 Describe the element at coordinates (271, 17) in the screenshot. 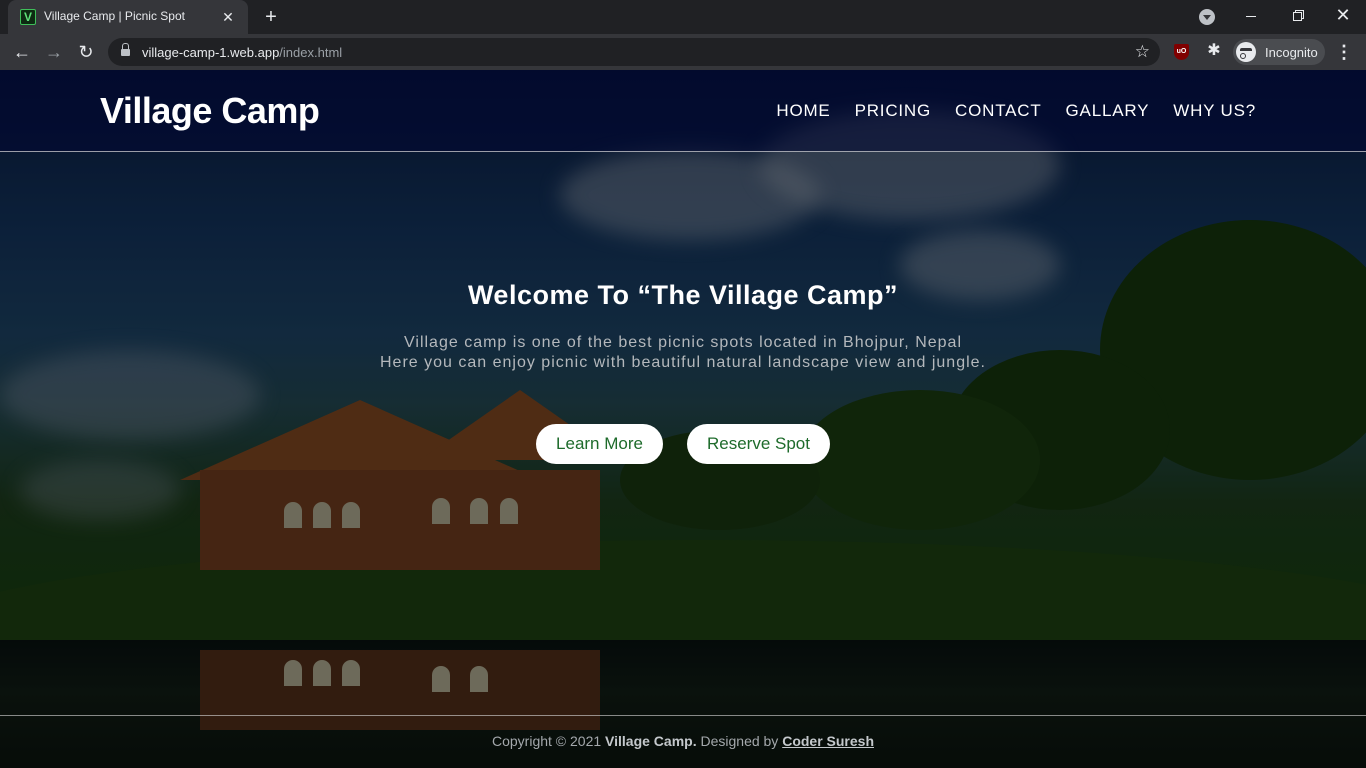

I see `new-tab-icon: +` at that location.